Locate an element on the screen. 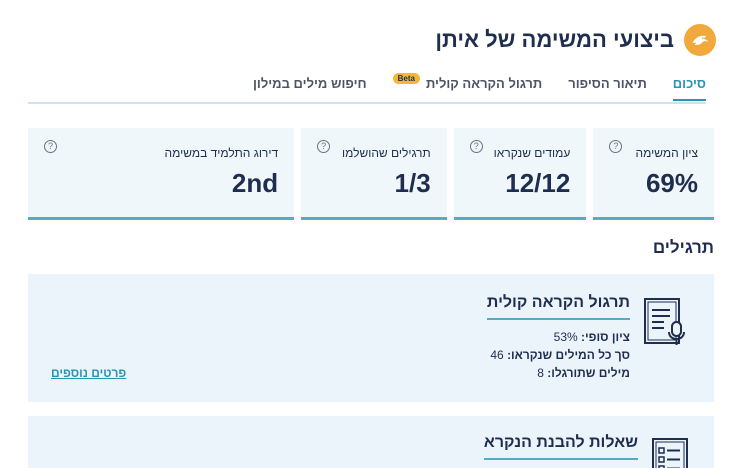 Image resolution: width=734 pixels, height=468 pixels. practiced-words-label: מילים שתורגלו: is located at coordinates (588, 373).